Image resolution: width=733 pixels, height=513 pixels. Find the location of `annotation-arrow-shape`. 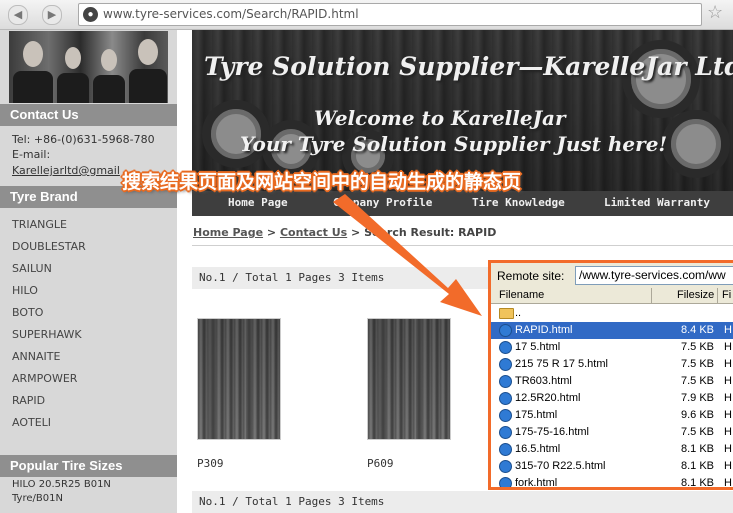

annotation-arrow-shape is located at coordinates (407, 255).